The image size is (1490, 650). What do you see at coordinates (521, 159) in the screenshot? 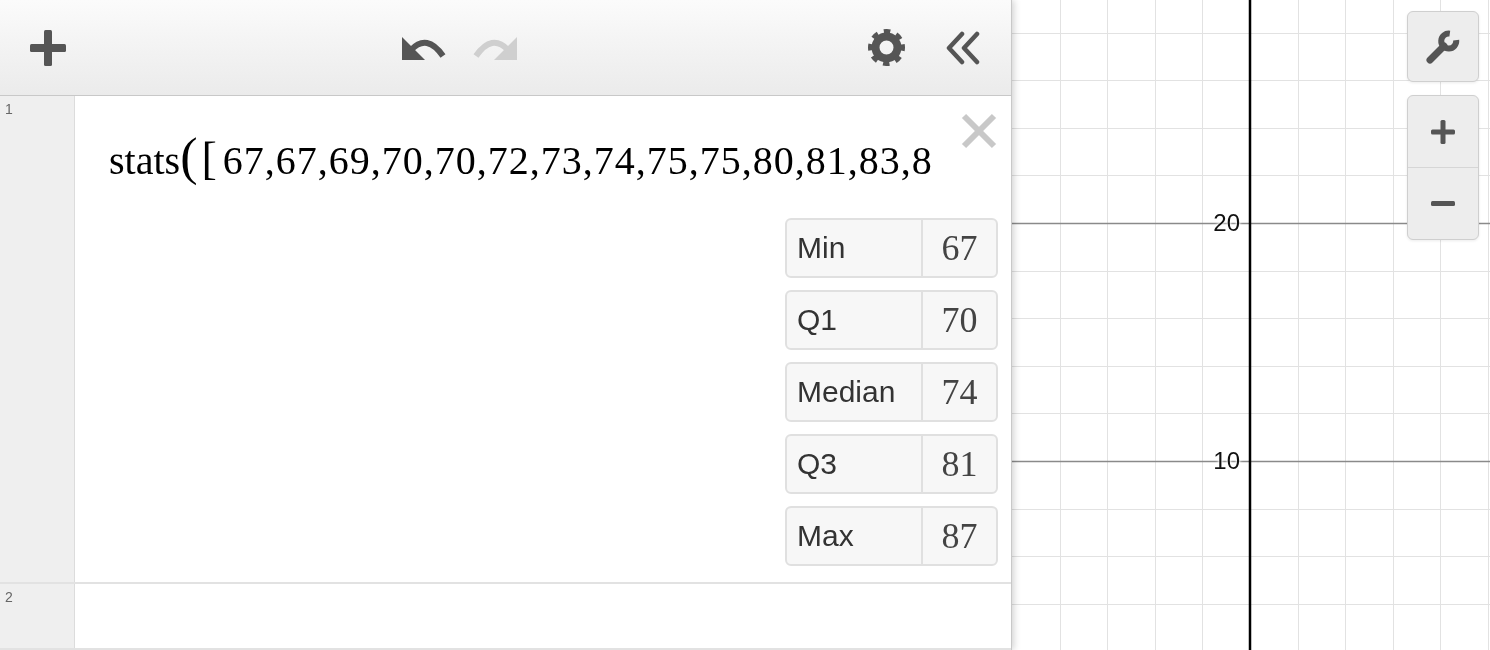
I see `expression-field: stats([67,67,69,70,70,72,73,74,75,75,80,81,83,8` at bounding box center [521, 159].